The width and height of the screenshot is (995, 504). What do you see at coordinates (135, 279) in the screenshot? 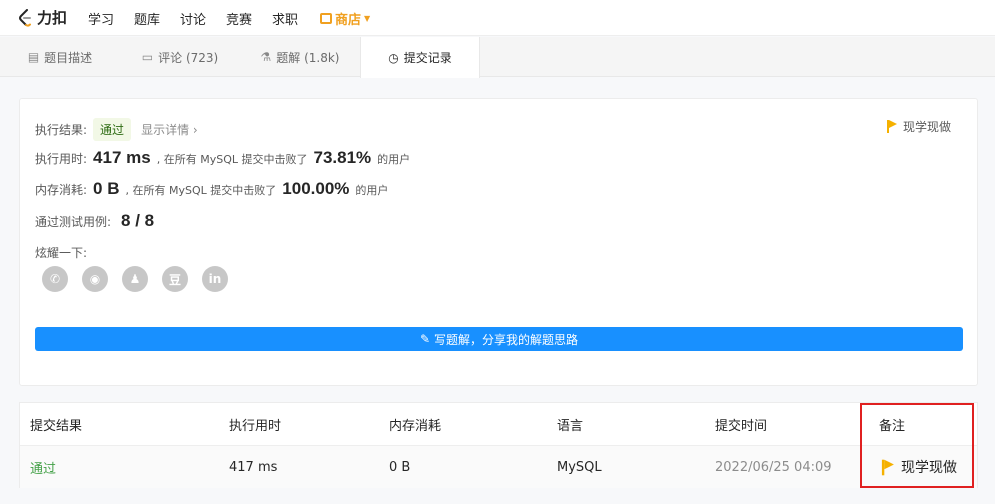
I see `qq-icon: ♟` at bounding box center [135, 279].